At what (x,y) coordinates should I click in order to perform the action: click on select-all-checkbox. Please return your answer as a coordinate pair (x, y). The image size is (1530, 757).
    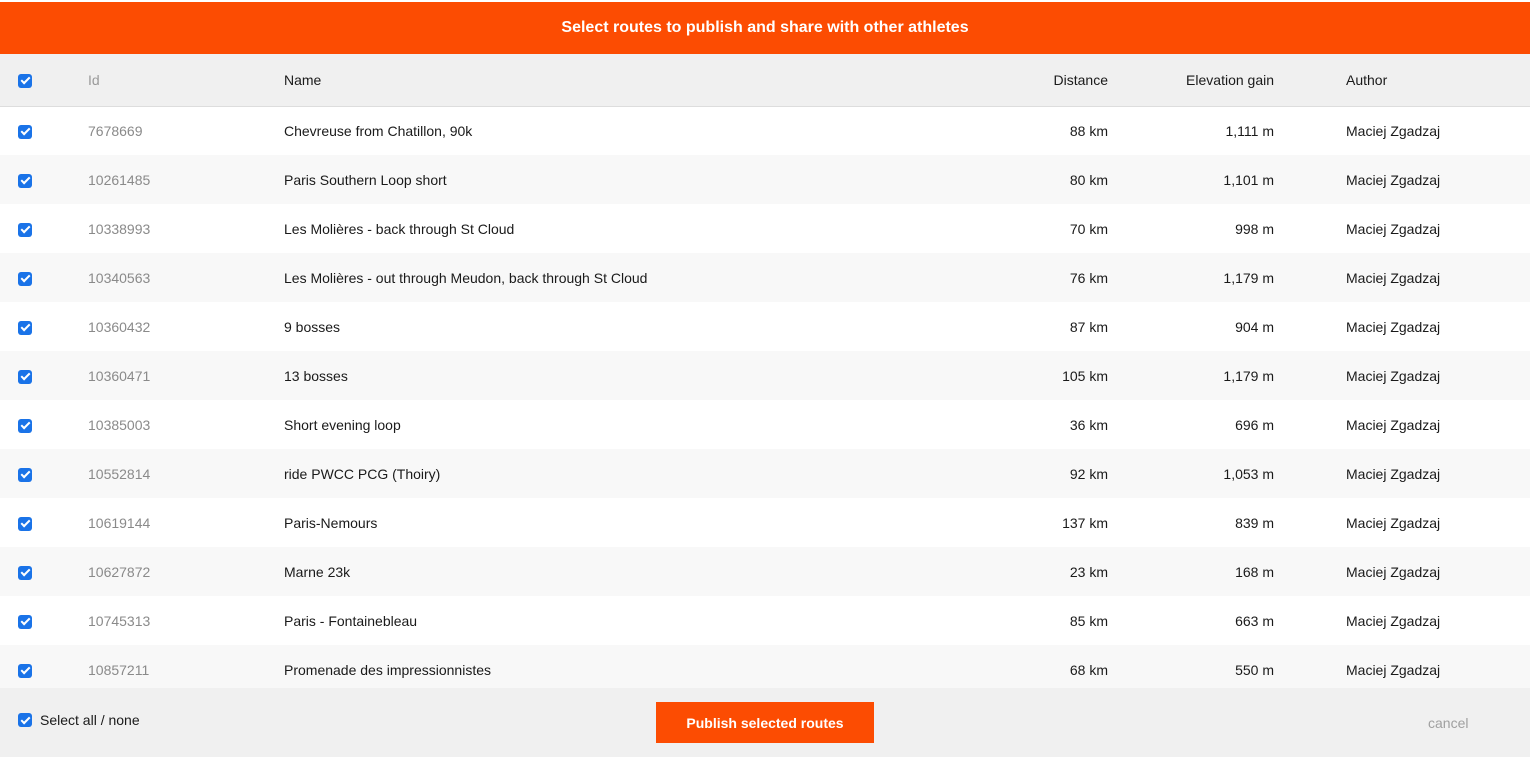
    Looking at the image, I should click on (25, 720).